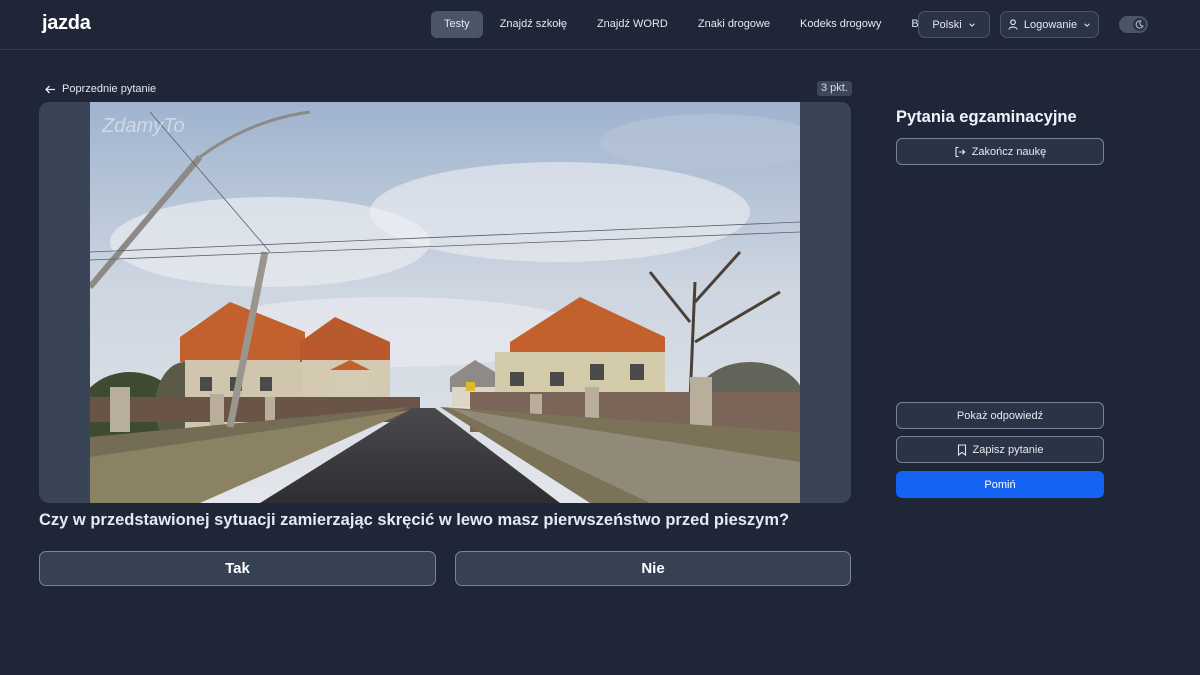  Describe the element at coordinates (834, 88) in the screenshot. I see `points-badge: 3 pkt.` at that location.